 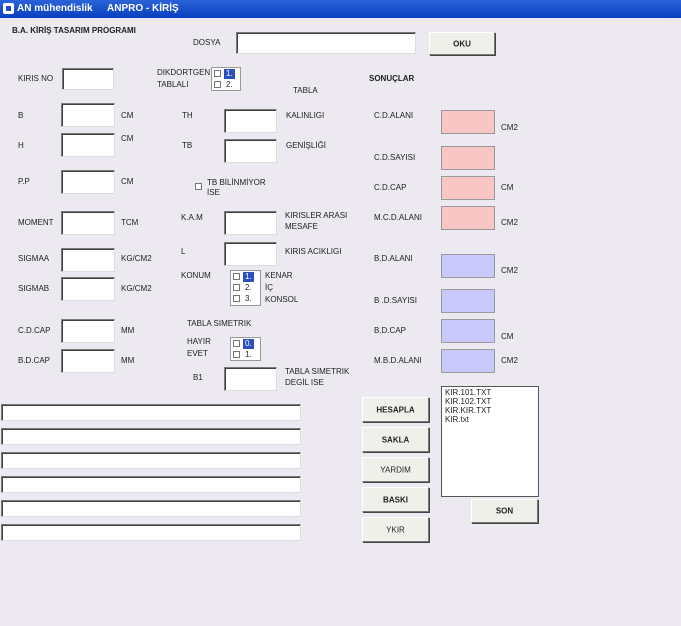 What do you see at coordinates (21, 145) in the screenshot?
I see `h-label: H` at bounding box center [21, 145].